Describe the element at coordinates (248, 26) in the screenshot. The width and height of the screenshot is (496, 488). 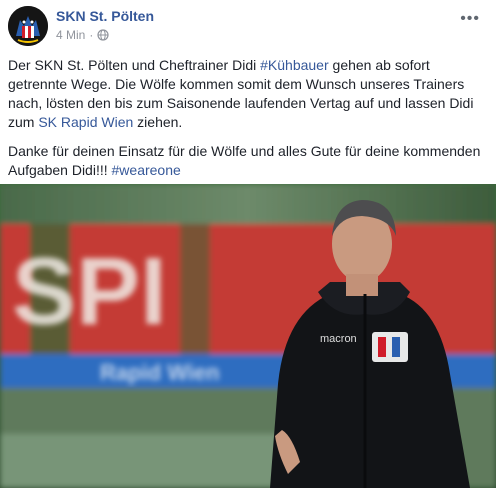
I see `post-header: SKN St. Pölten 4 Min · •••` at that location.